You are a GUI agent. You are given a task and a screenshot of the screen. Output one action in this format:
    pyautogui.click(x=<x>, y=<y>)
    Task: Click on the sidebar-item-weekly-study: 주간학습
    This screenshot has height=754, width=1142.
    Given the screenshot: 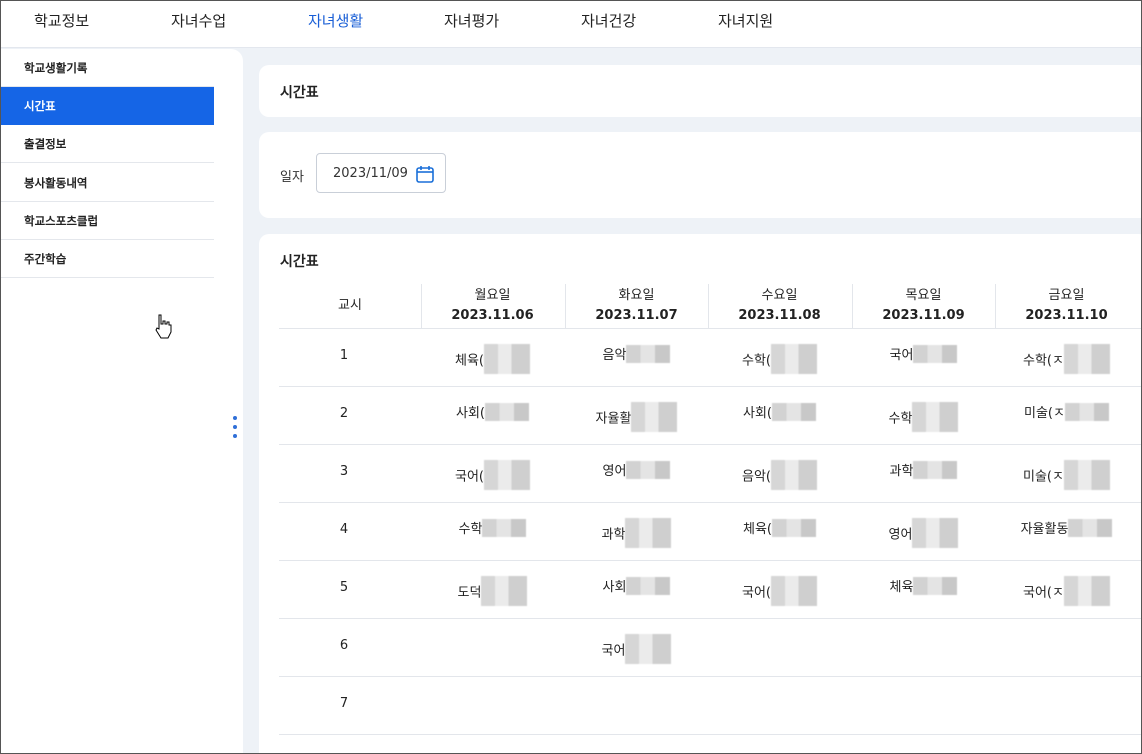 What is the action you would take?
    pyautogui.click(x=107, y=259)
    